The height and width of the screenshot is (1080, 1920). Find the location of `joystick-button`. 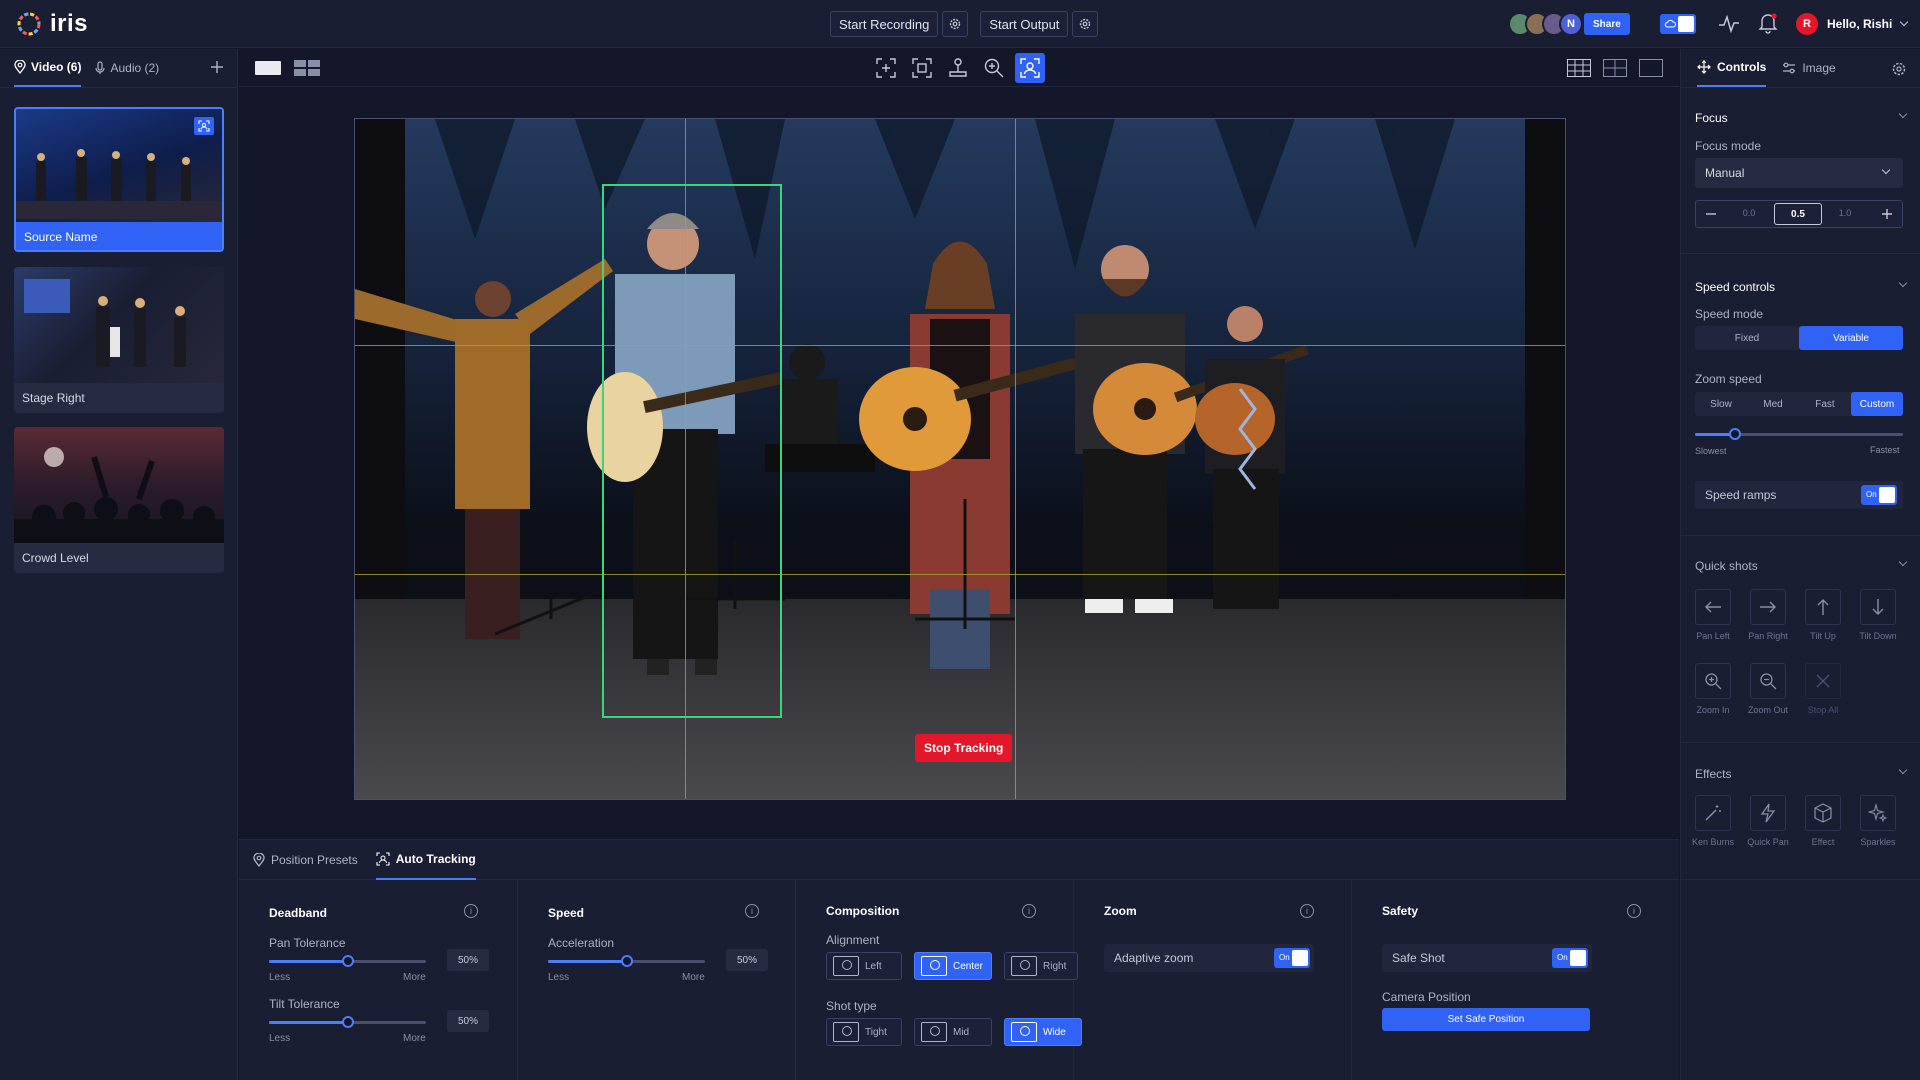

joystick-button is located at coordinates (958, 68).